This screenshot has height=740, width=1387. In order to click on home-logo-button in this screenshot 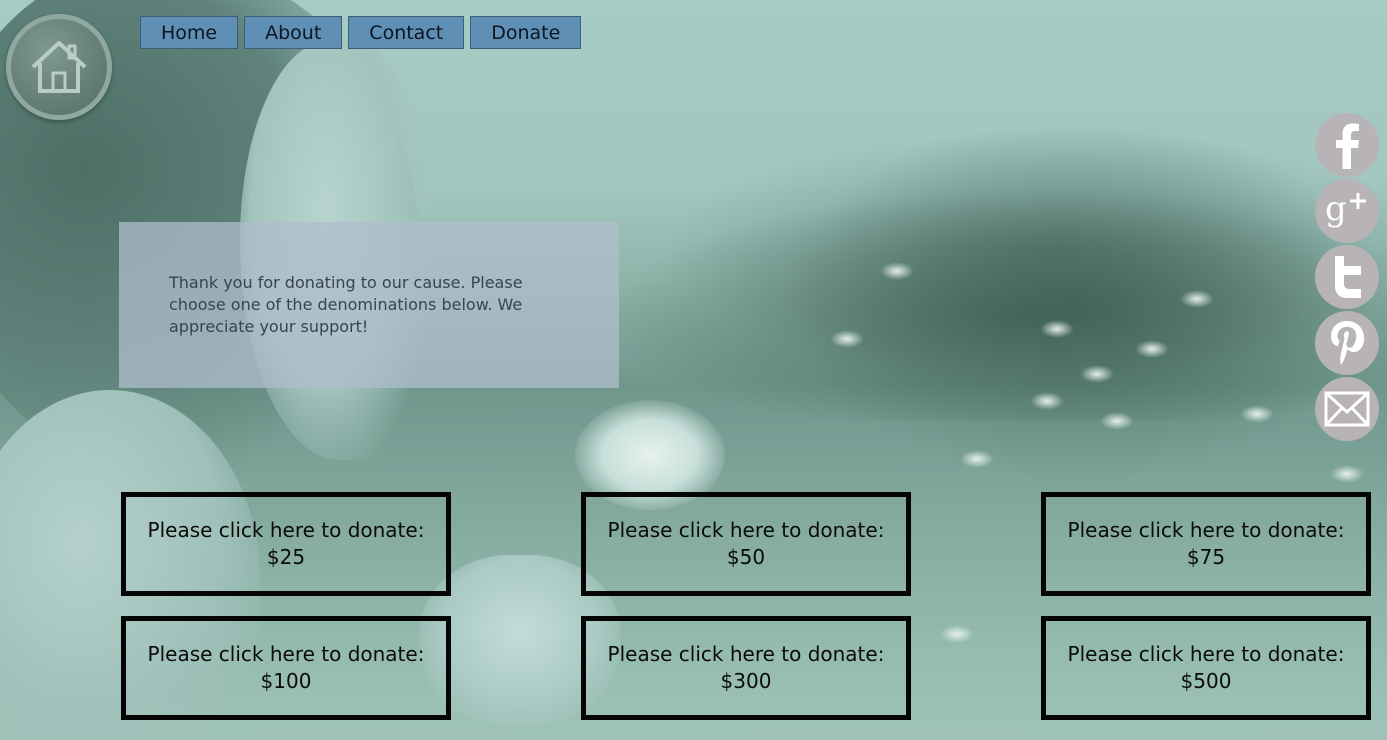, I will do `click(59, 67)`.